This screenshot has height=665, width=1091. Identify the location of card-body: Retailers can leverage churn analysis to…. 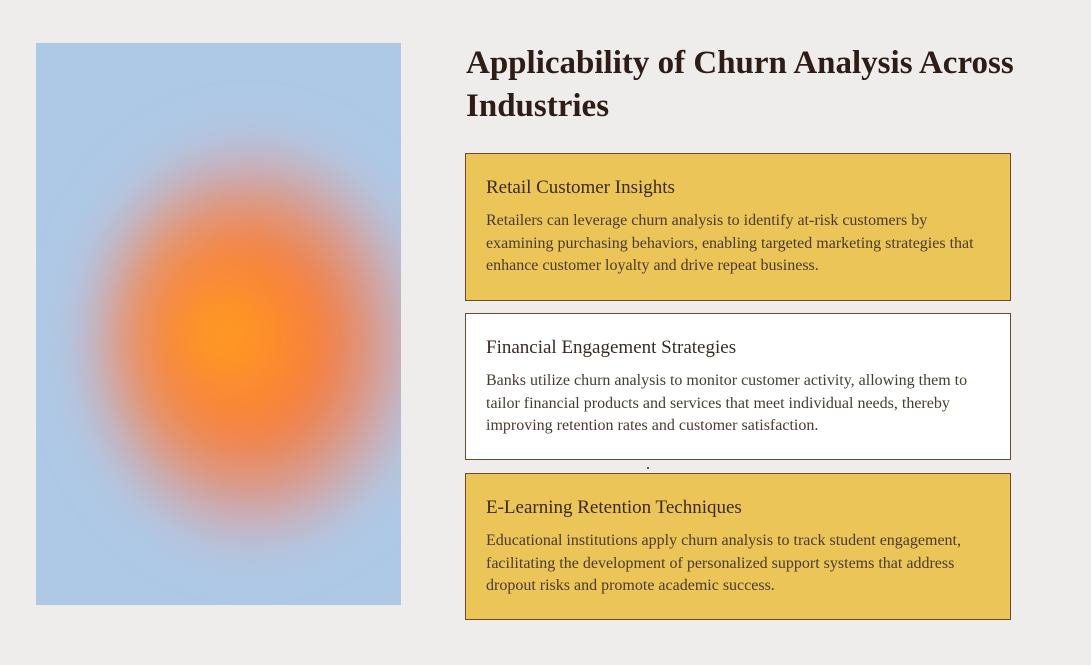
(730, 243).